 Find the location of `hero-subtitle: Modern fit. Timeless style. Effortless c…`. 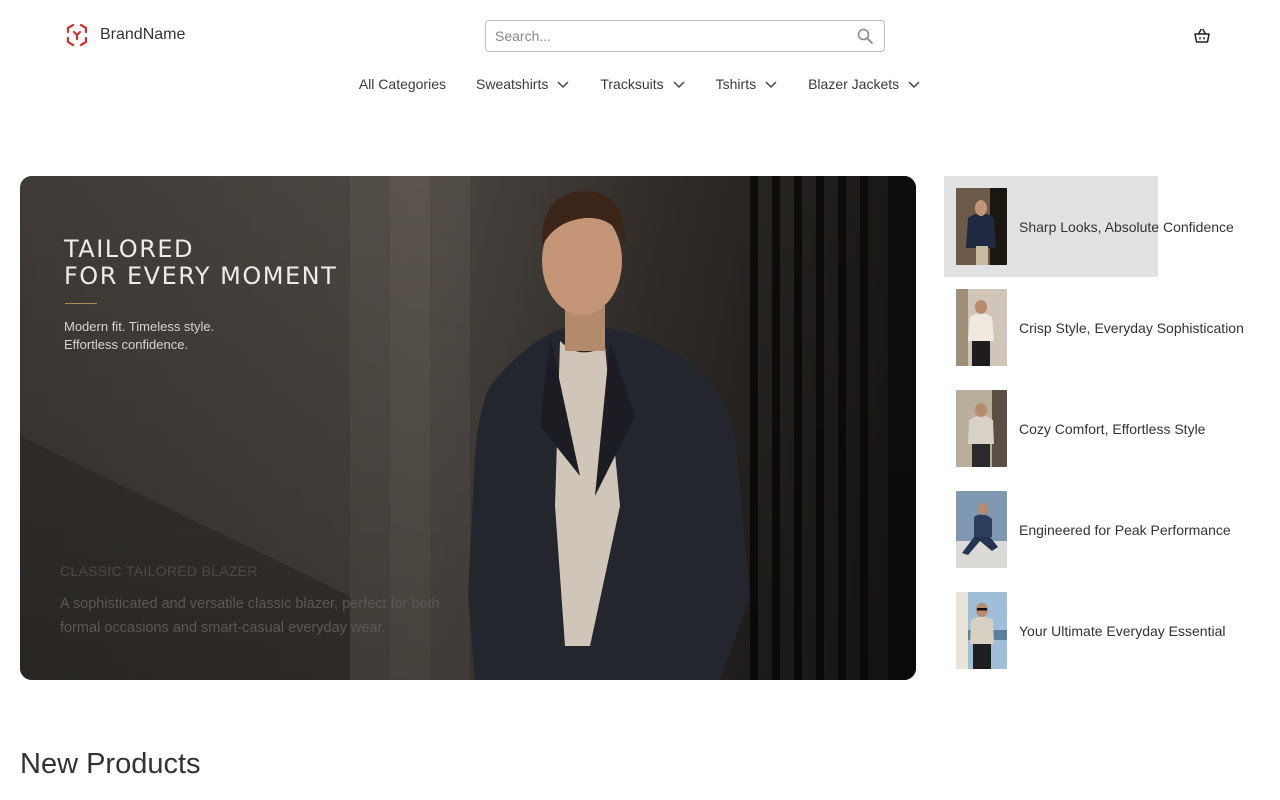

hero-subtitle: Modern fit. Timeless style. Effortless c… is located at coordinates (139, 335).